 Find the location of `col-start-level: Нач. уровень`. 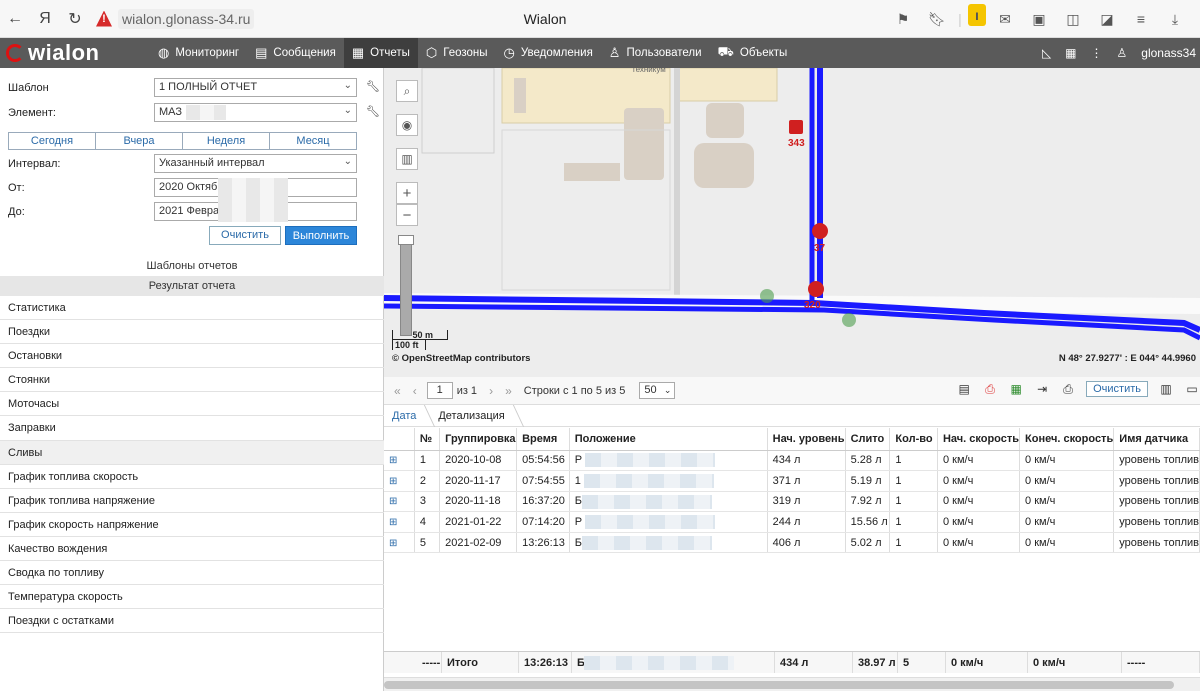

col-start-level: Нач. уровень is located at coordinates (806, 439).